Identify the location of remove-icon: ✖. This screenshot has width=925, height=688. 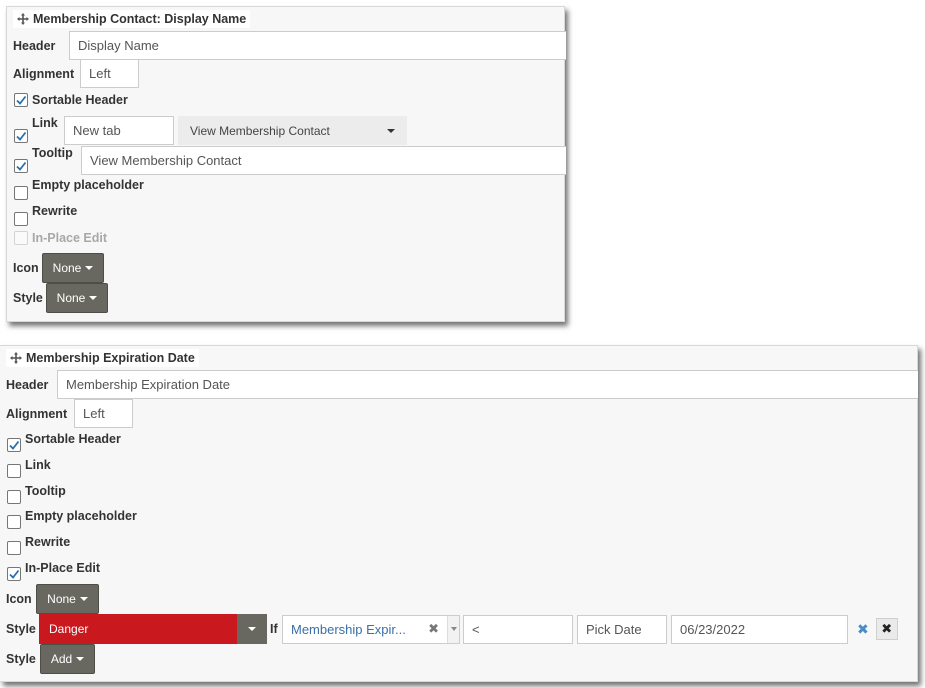
(886, 629).